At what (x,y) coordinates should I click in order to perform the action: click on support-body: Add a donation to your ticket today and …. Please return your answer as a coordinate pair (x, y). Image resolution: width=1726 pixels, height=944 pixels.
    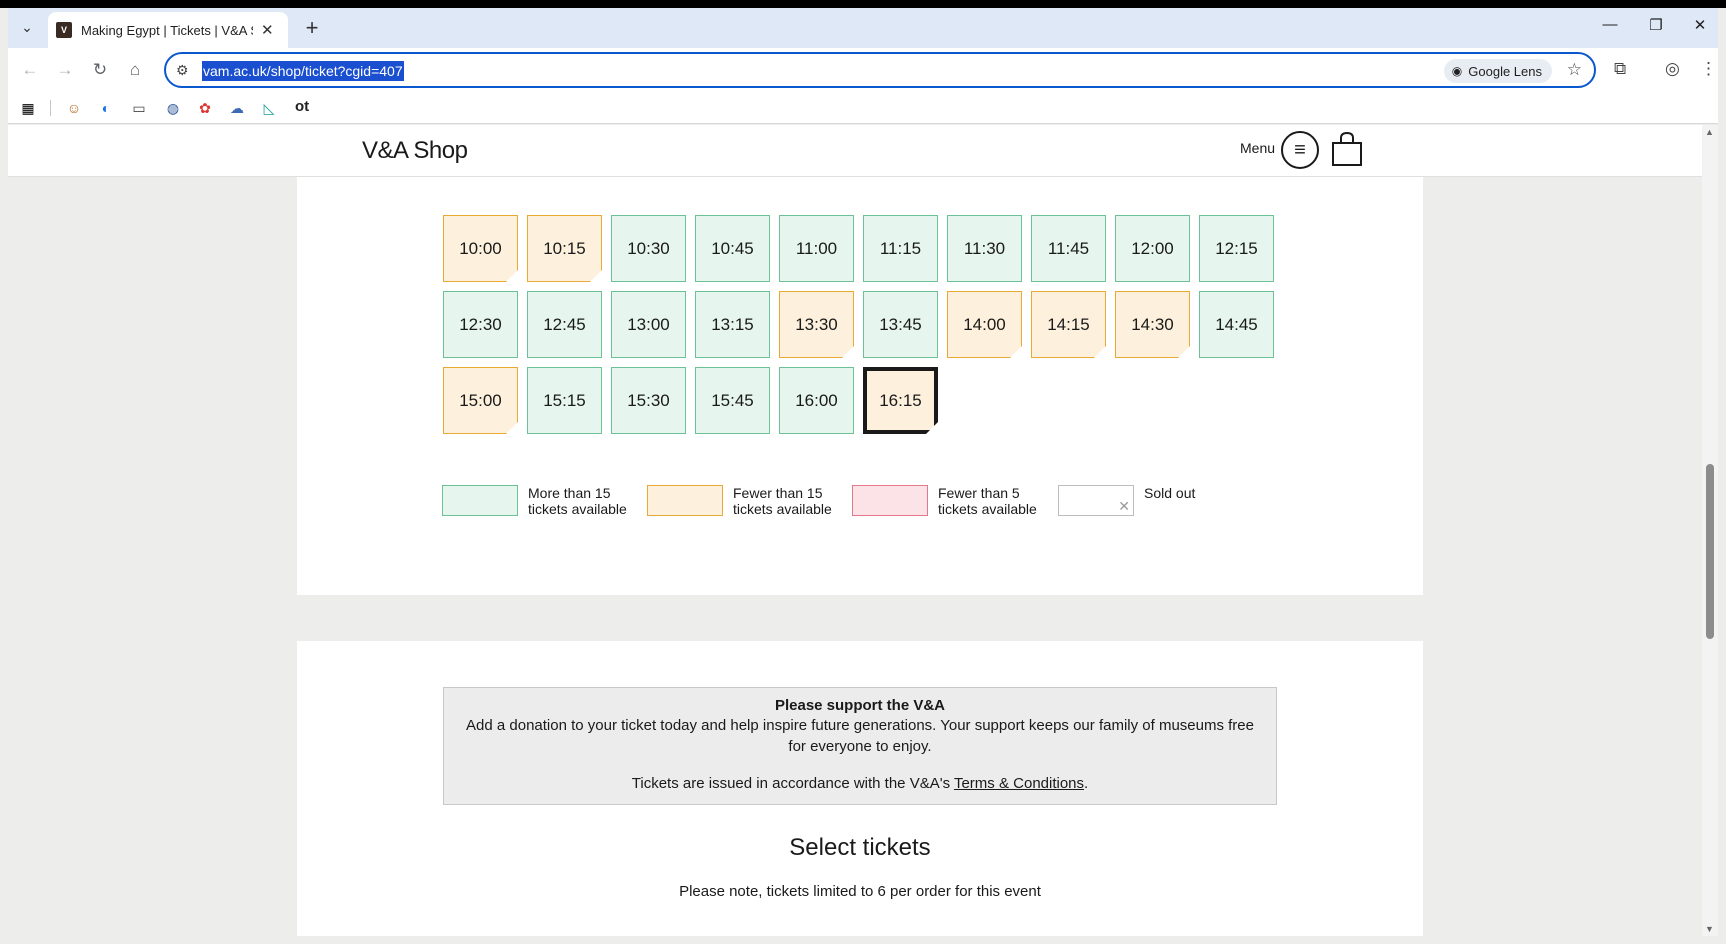
    Looking at the image, I should click on (860, 736).